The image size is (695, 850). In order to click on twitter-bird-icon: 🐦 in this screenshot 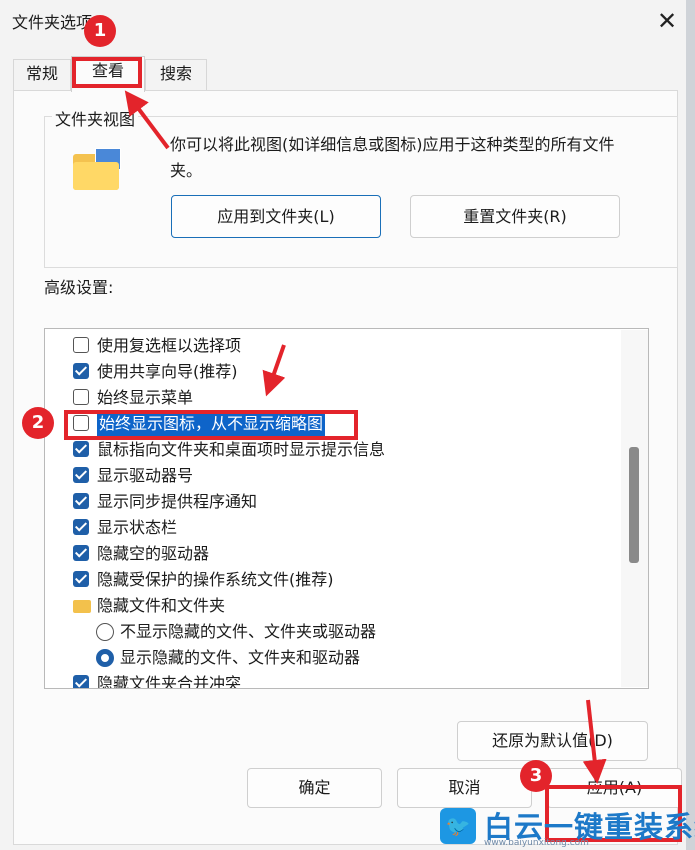, I will do `click(458, 826)`.